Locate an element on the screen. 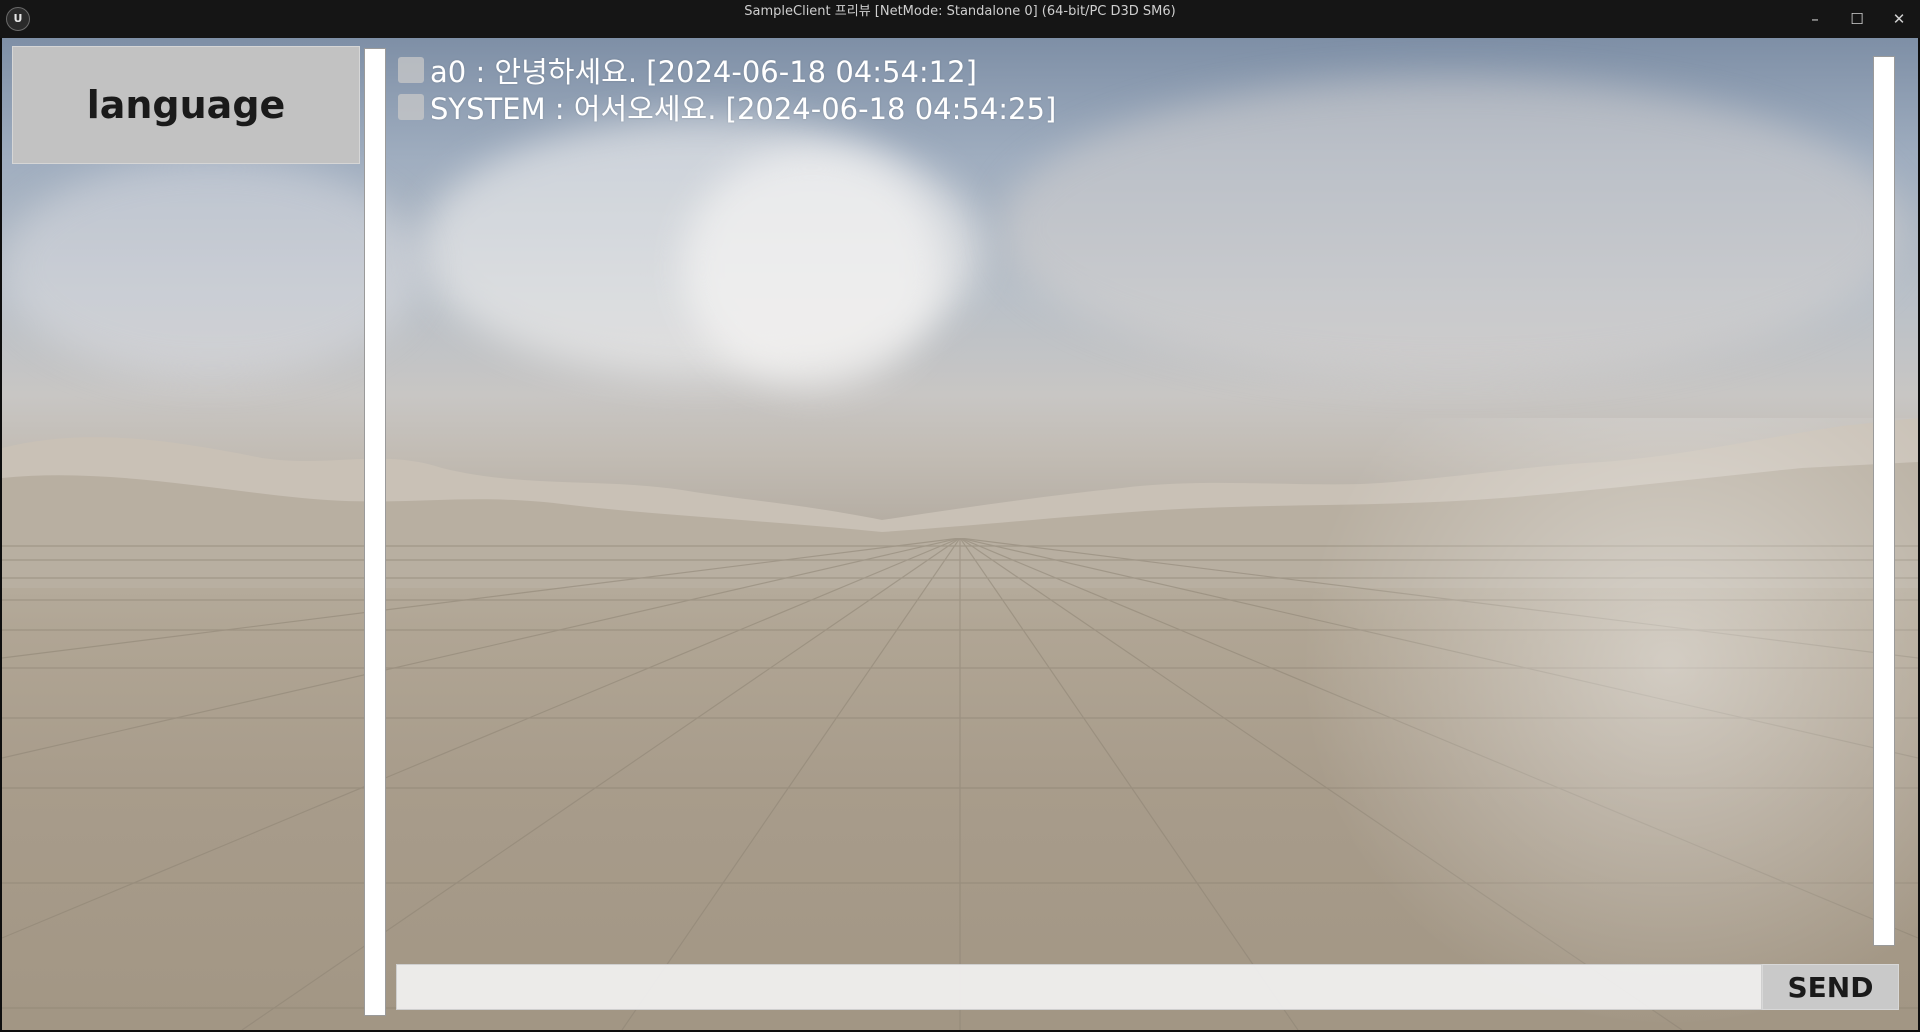 The height and width of the screenshot is (1032, 1920). chat-input is located at coordinates (1079, 987).